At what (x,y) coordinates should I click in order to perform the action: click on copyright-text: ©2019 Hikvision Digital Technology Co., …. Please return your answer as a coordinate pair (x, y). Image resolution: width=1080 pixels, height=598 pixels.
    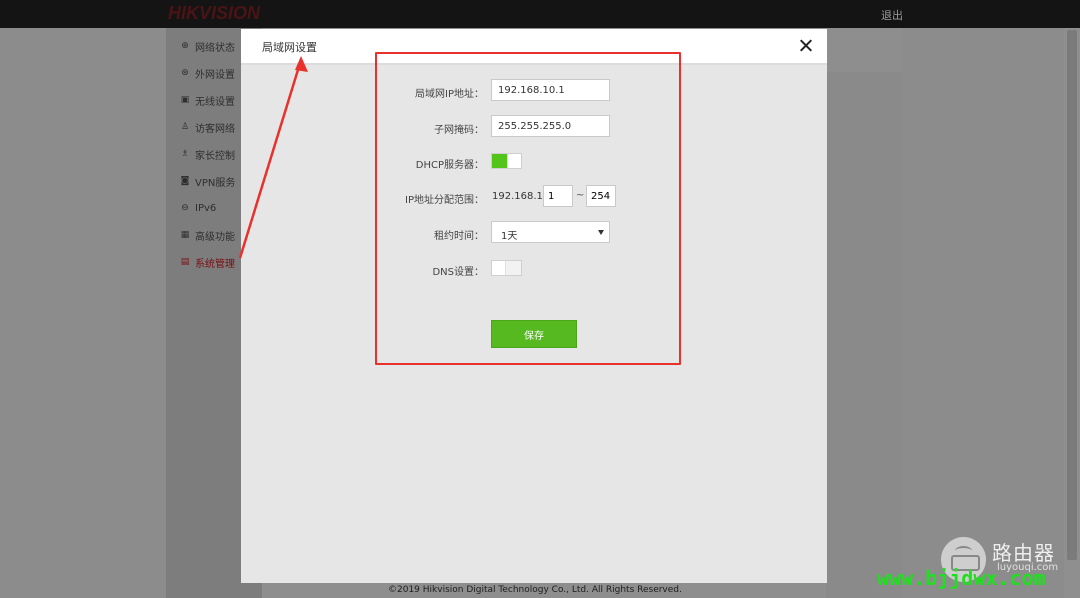
    Looking at the image, I should click on (535, 590).